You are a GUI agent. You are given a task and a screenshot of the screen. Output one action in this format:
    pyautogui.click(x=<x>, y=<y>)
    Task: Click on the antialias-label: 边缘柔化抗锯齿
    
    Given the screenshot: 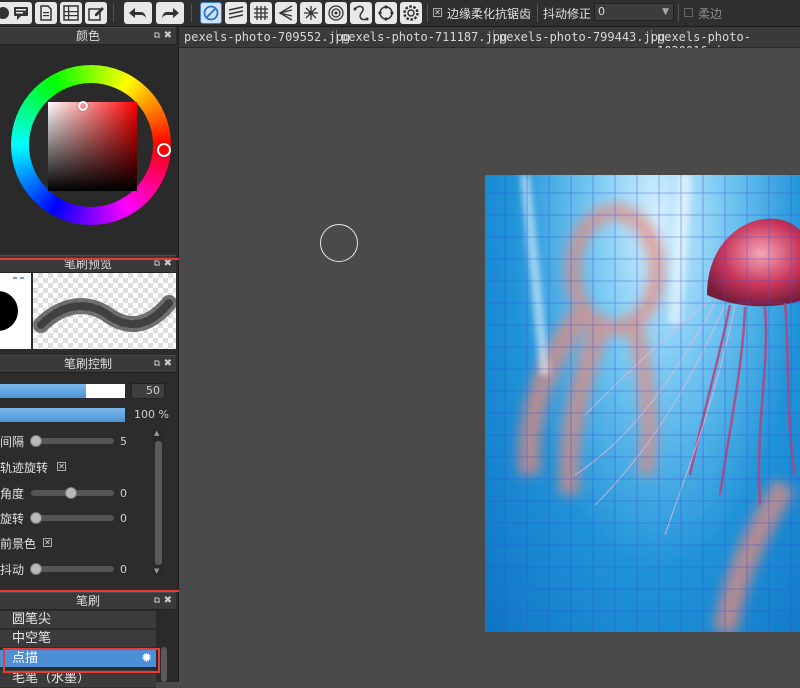 What is the action you would take?
    pyautogui.click(x=489, y=14)
    